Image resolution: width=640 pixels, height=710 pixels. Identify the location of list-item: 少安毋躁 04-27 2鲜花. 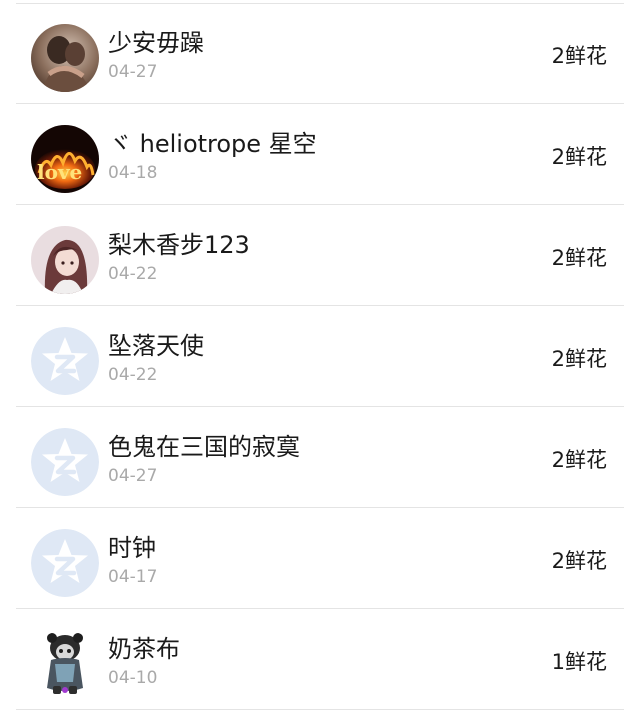
(320, 54).